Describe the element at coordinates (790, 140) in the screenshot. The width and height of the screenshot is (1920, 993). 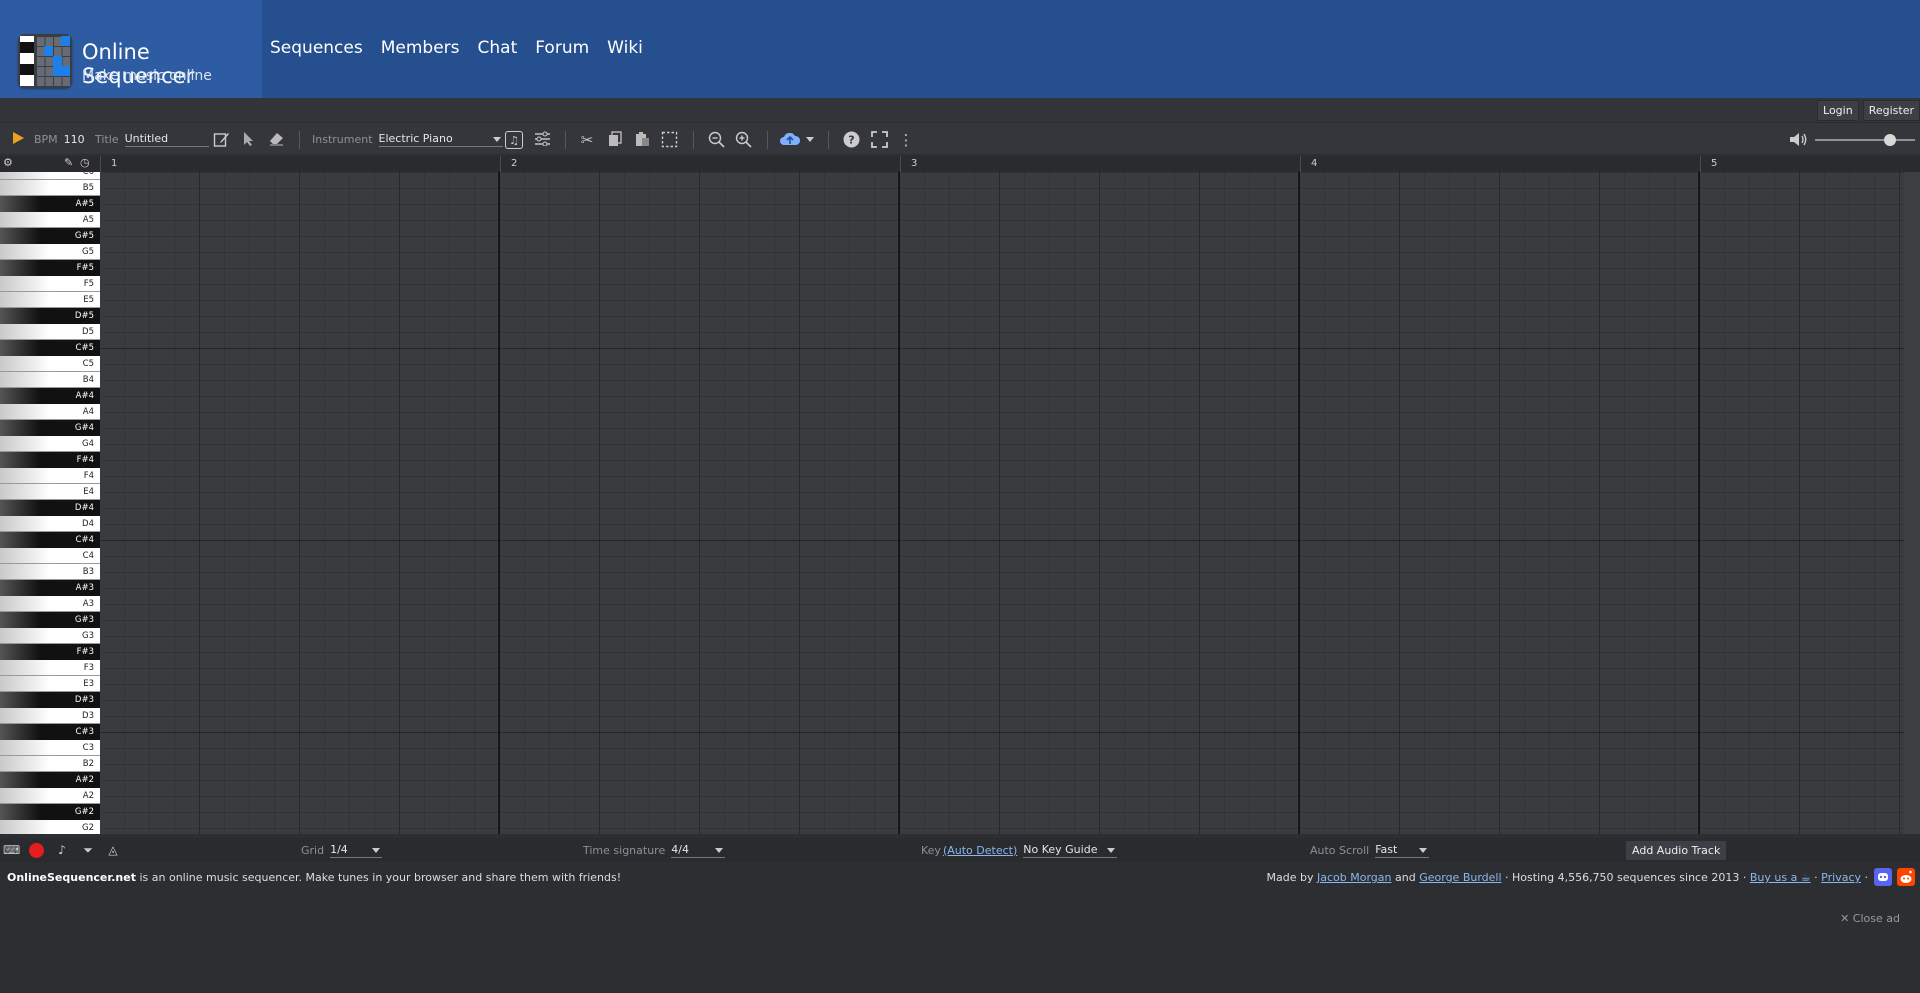
I see `cloud-upload-icon` at that location.